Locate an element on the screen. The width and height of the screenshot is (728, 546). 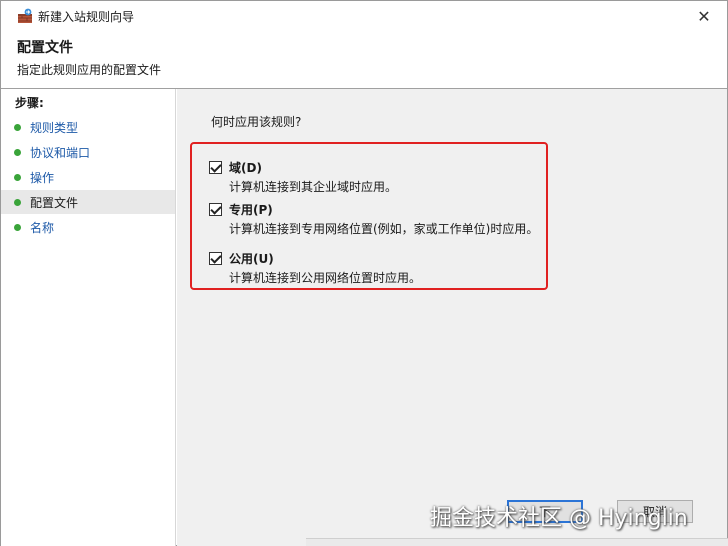
firewall-app-icon is located at coordinates (25, 15).